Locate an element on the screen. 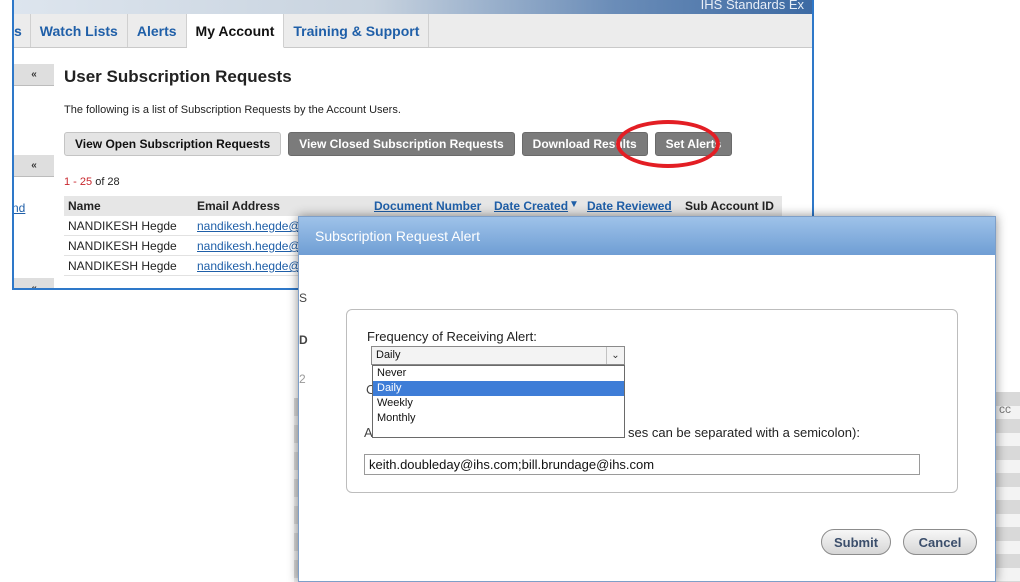 The image size is (1020, 582). tab-training-support: Training & Support is located at coordinates (357, 30).